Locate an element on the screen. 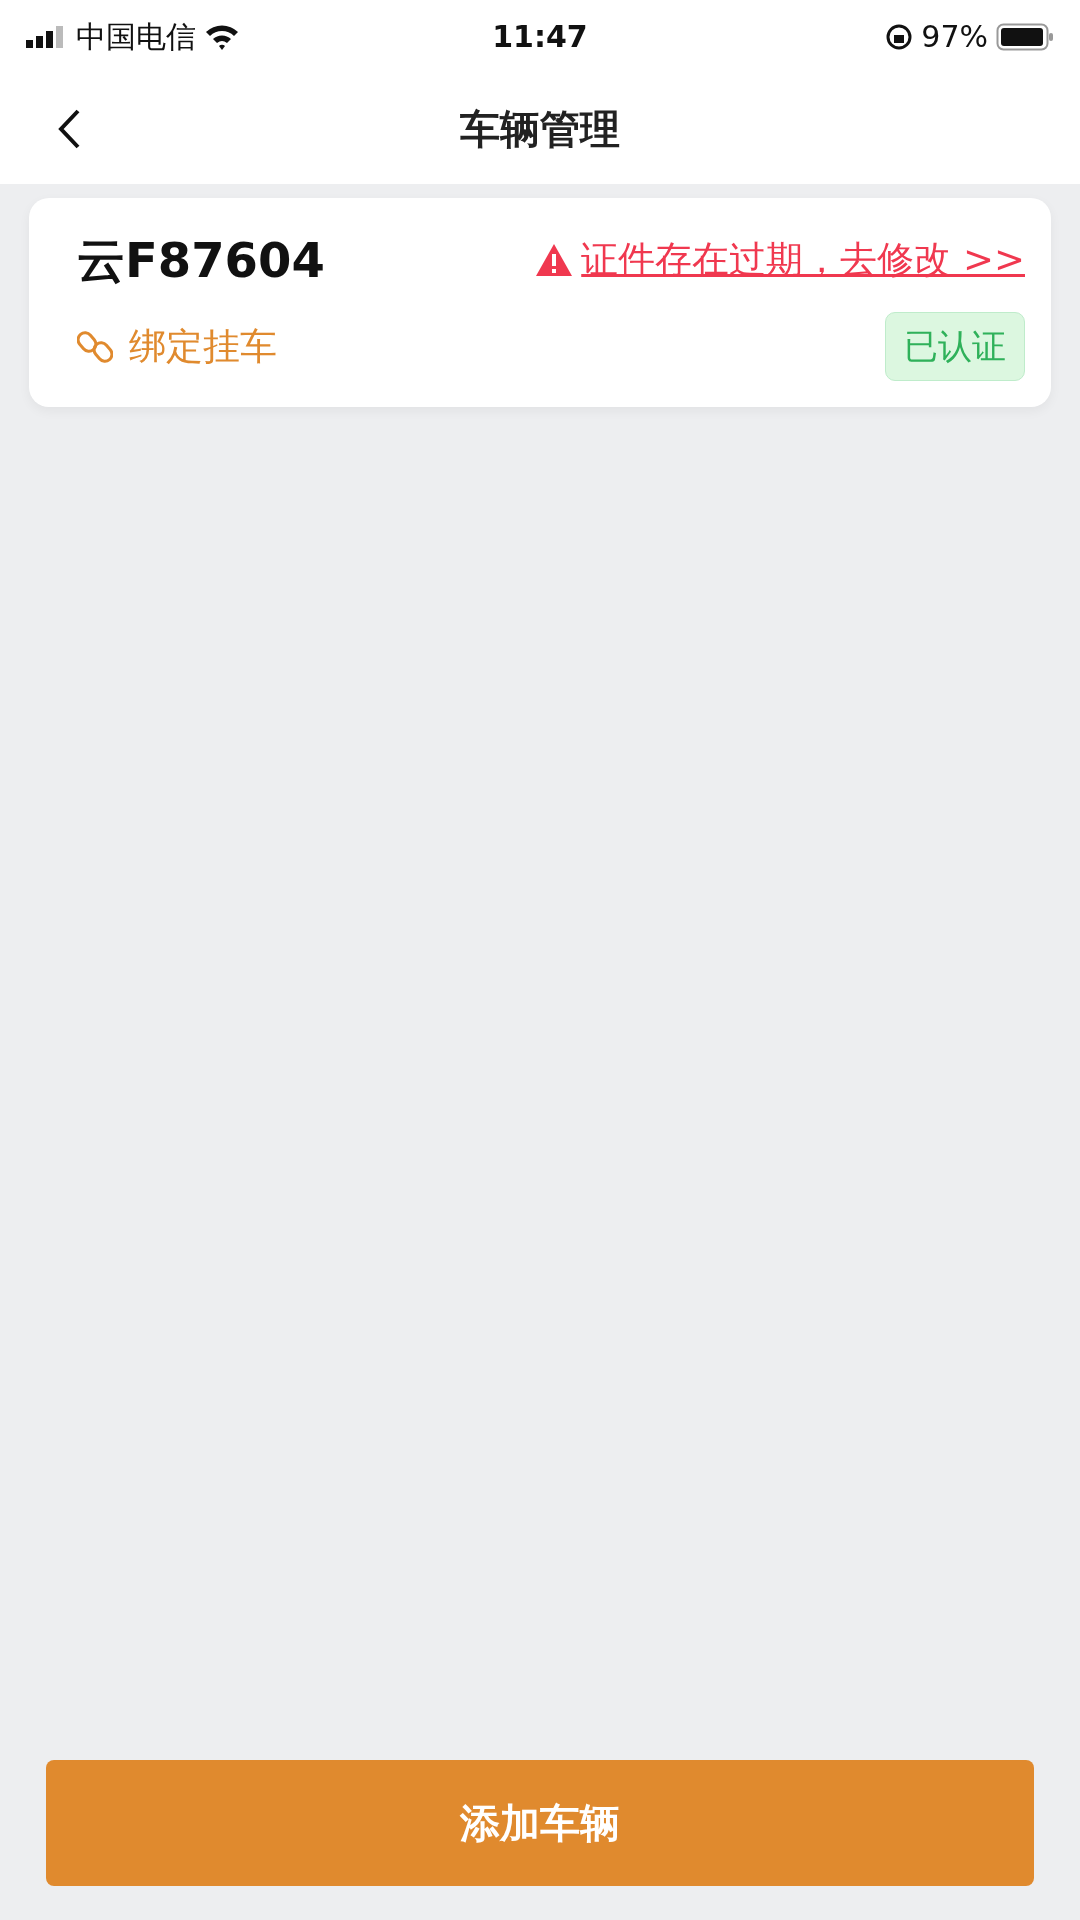 This screenshot has height=1920, width=1080. expired-warning-link: 证件存在过期，去修改 >> is located at coordinates (803, 260).